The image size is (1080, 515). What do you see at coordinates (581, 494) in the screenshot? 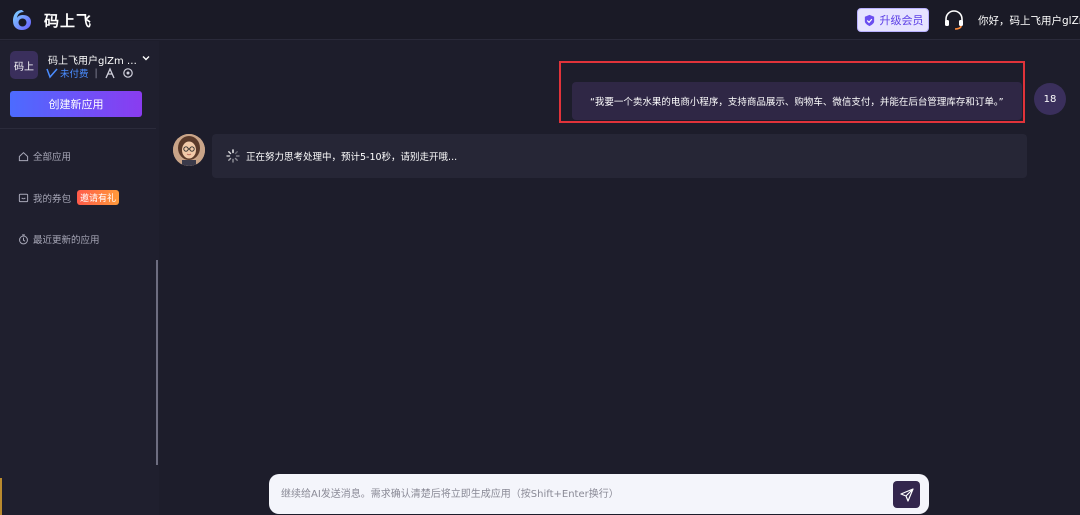
I see `message-input` at bounding box center [581, 494].